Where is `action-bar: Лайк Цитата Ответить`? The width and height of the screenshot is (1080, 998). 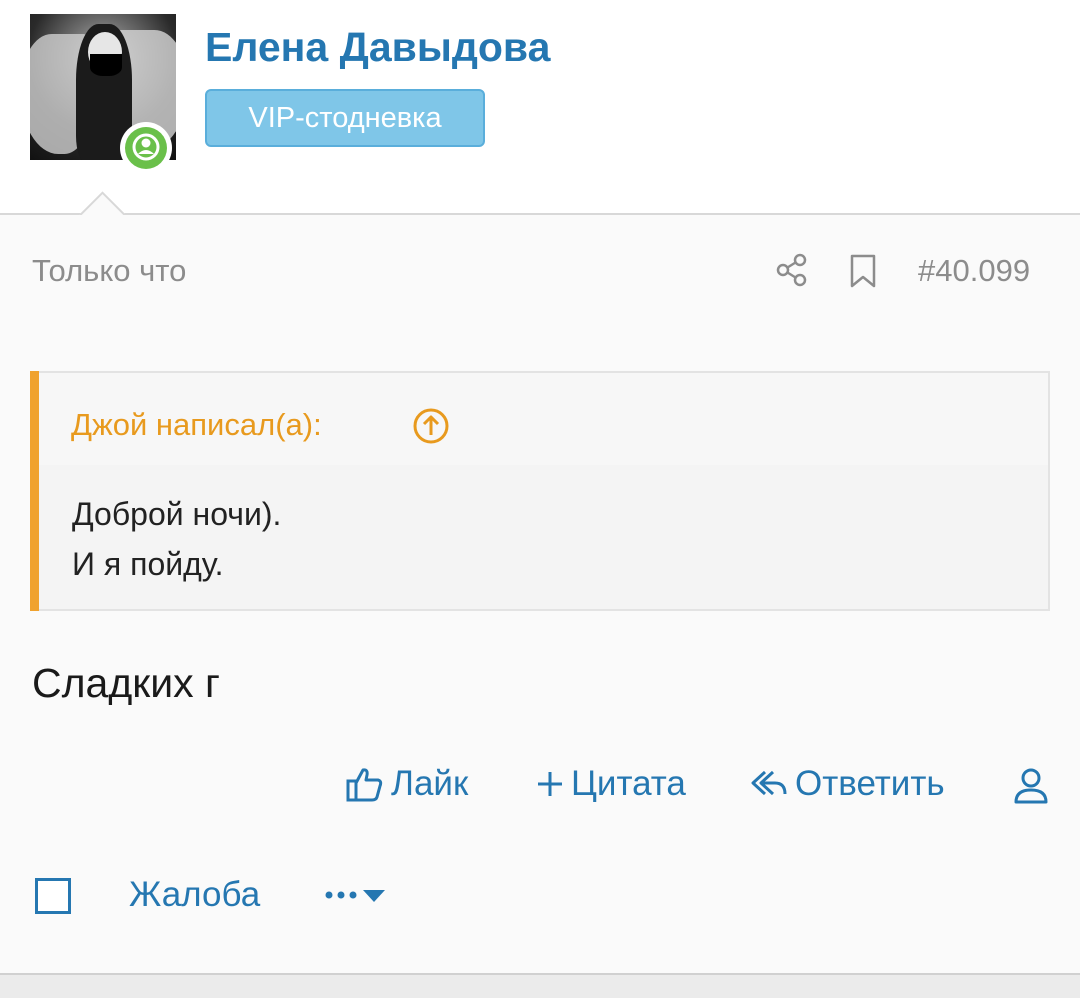 action-bar: Лайк Цитата Ответить is located at coordinates (540, 786).